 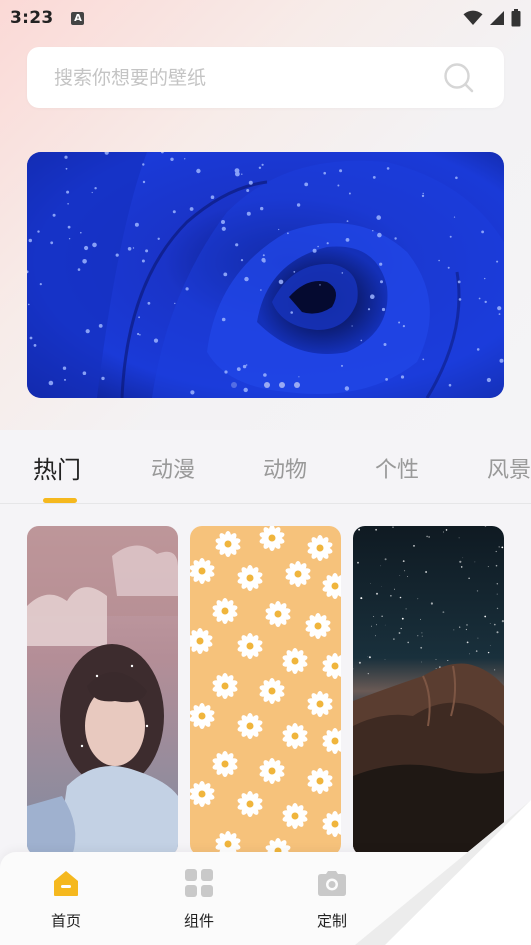 I want to click on tab-personality: 个性, so click(x=397, y=468).